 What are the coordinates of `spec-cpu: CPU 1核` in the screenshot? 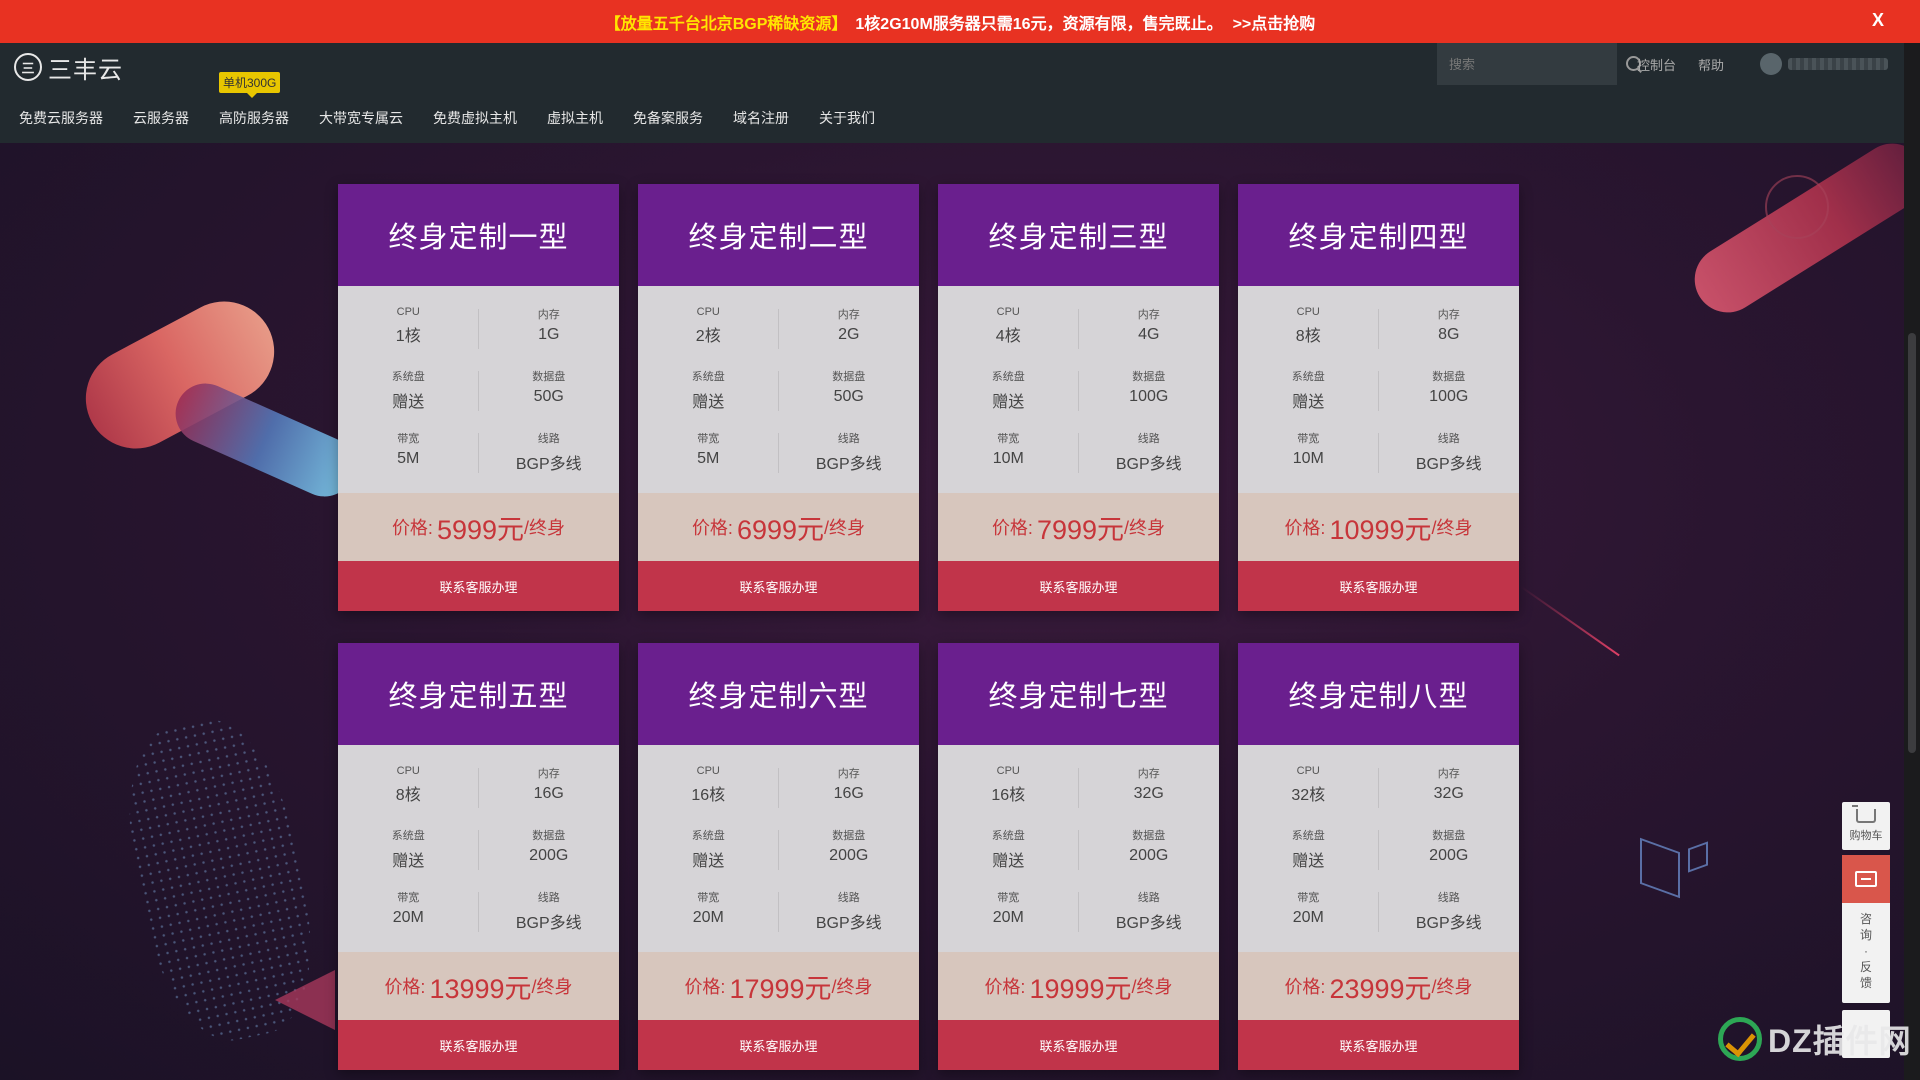 It's located at (408, 337).